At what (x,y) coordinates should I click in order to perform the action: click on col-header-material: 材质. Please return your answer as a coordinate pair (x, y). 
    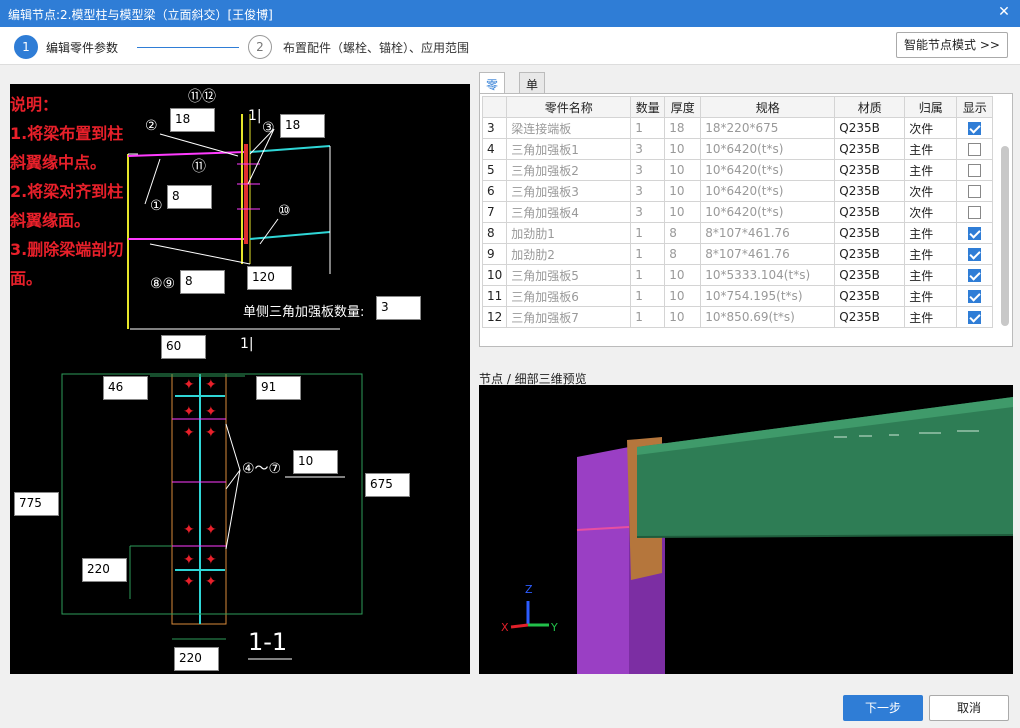
    Looking at the image, I should click on (870, 107).